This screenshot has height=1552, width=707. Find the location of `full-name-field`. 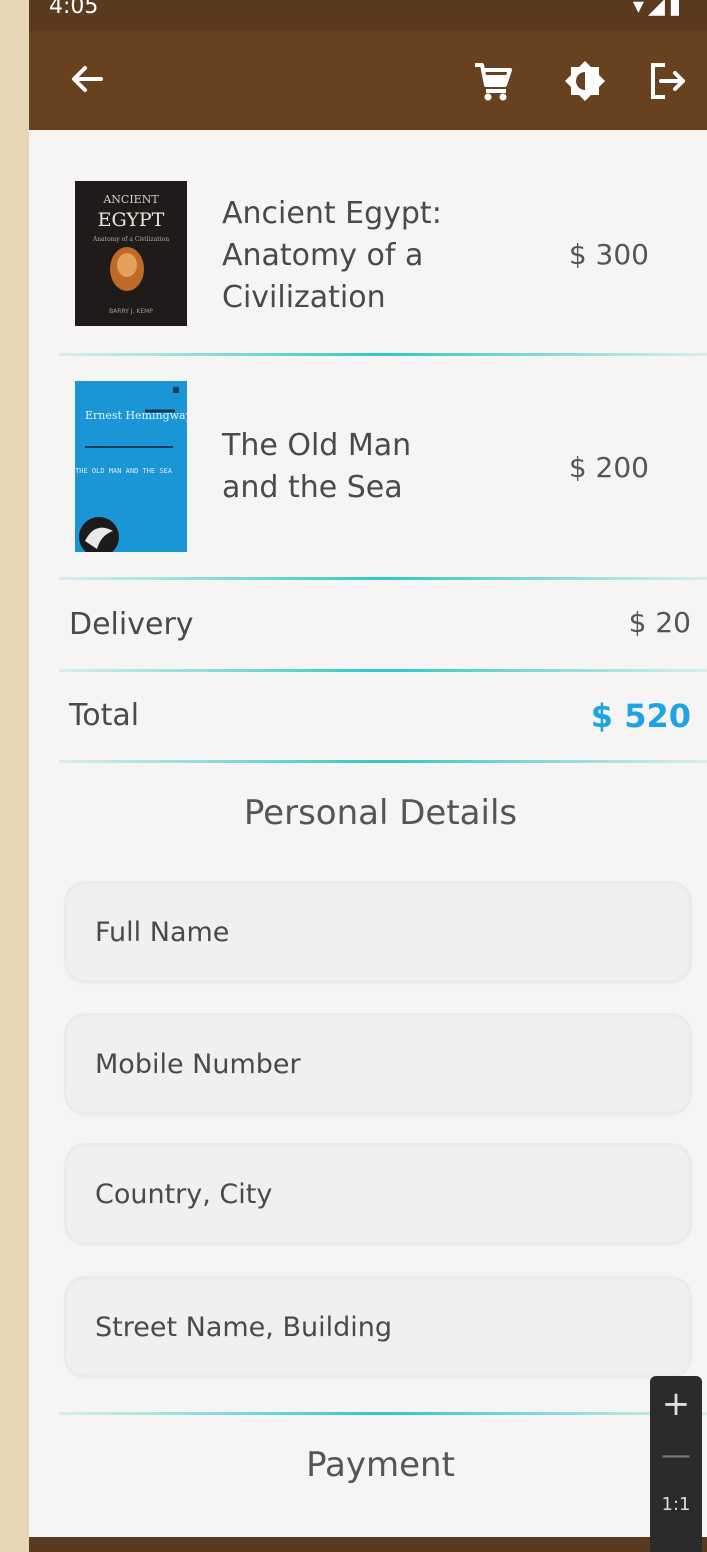

full-name-field is located at coordinates (378, 932).